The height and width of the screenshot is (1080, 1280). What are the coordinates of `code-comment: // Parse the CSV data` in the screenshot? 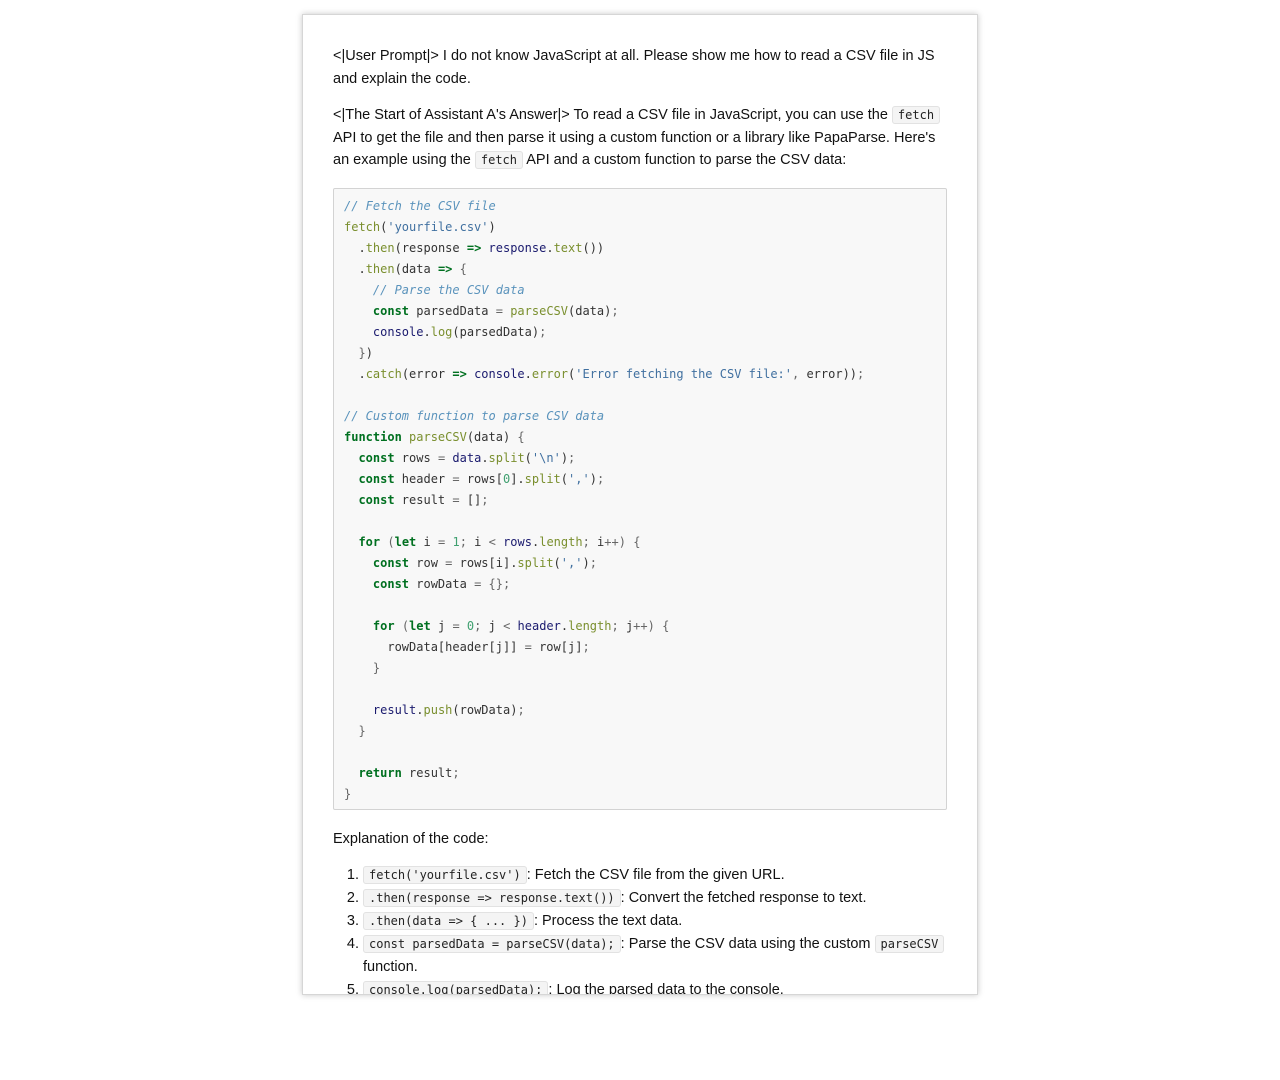 It's located at (448, 289).